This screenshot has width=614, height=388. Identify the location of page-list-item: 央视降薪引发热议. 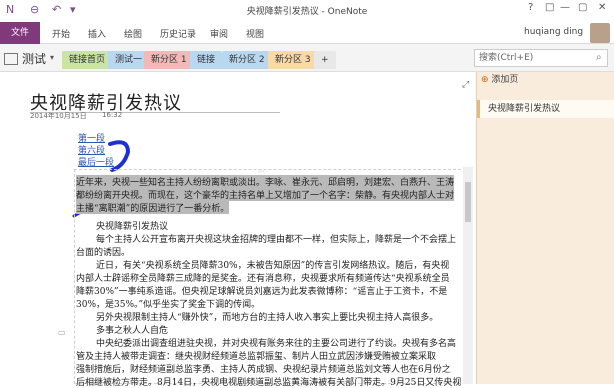
(545, 109).